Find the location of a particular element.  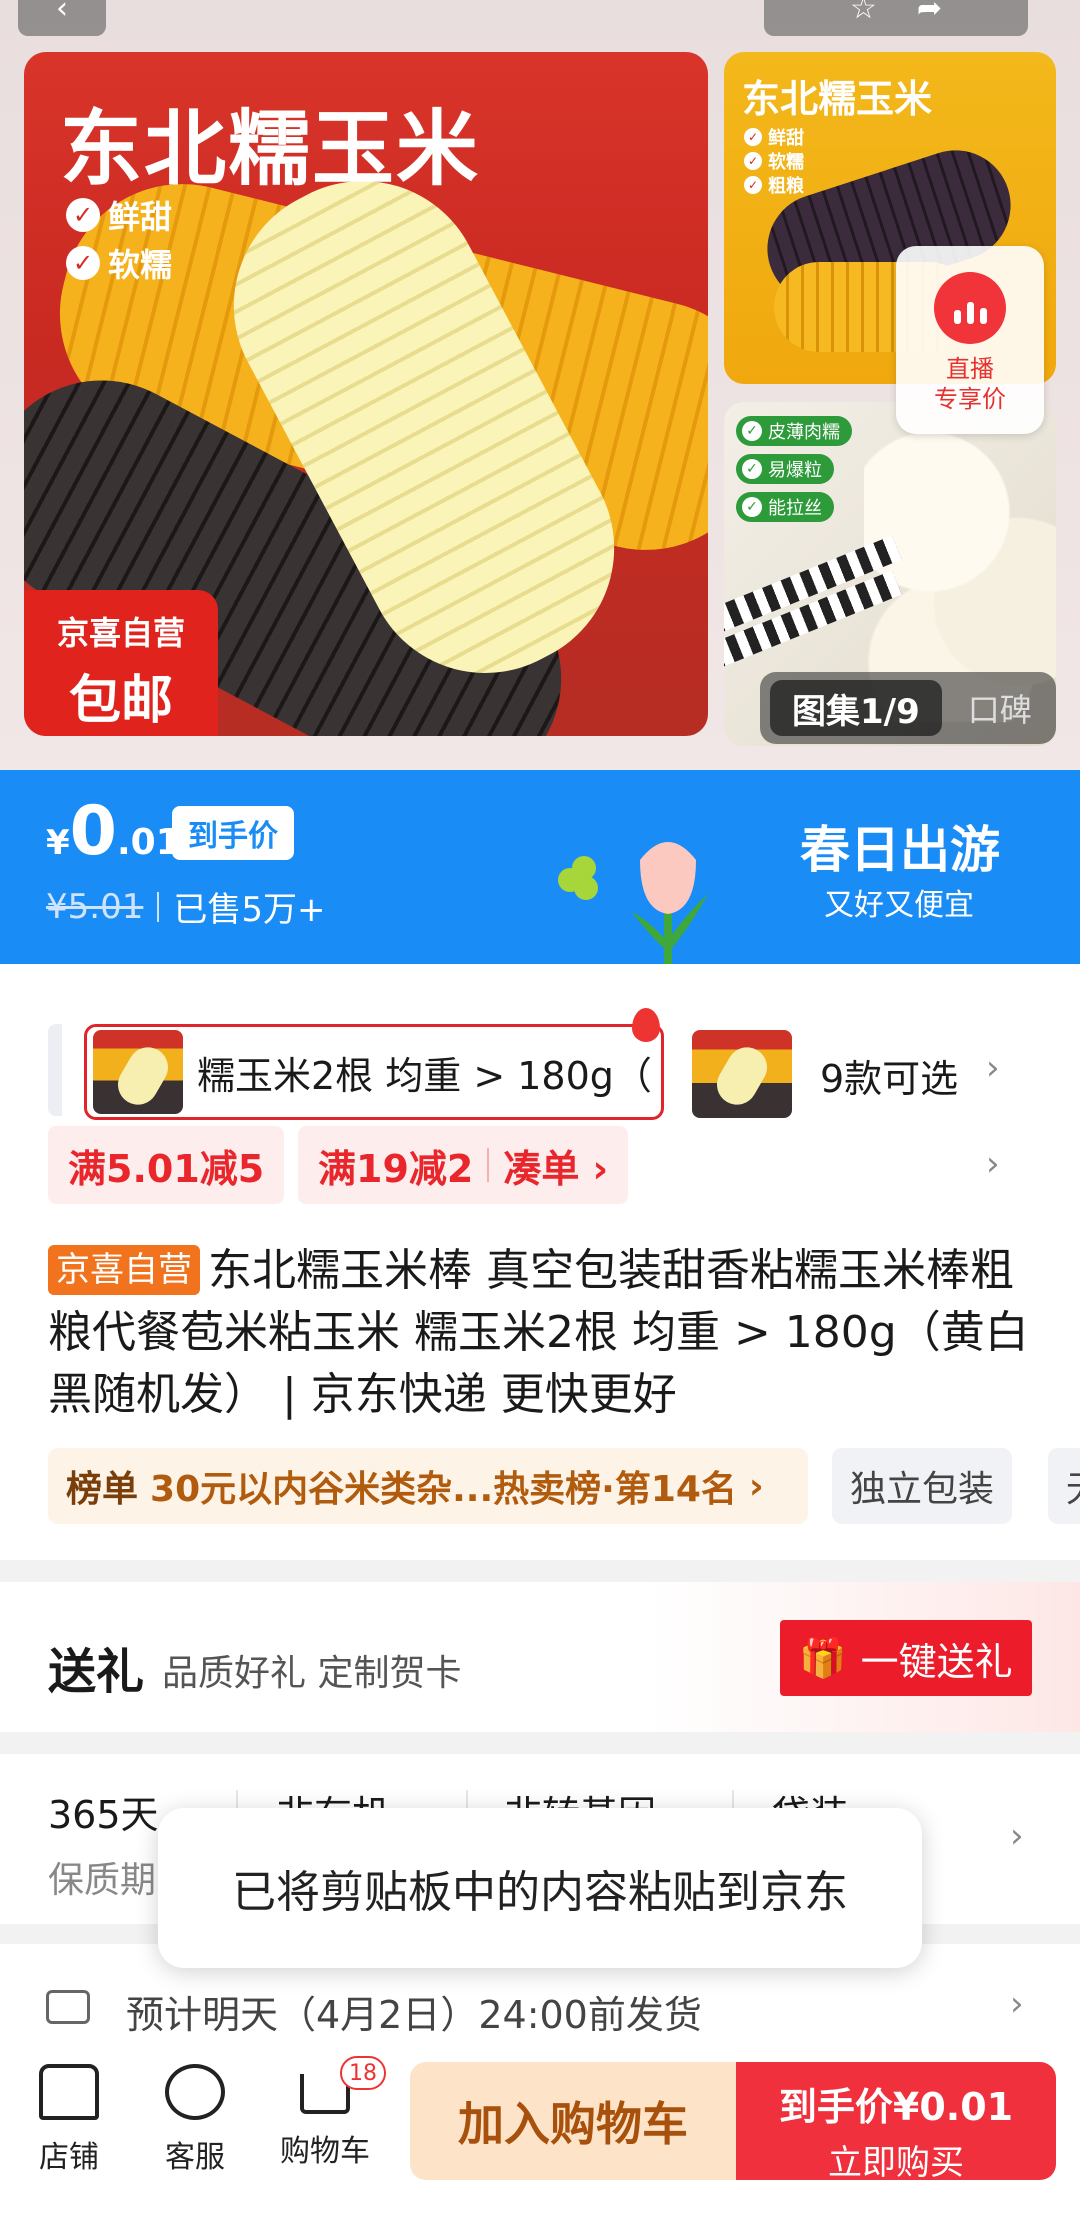

side-check-2: ✓ 软糯 is located at coordinates (774, 161).